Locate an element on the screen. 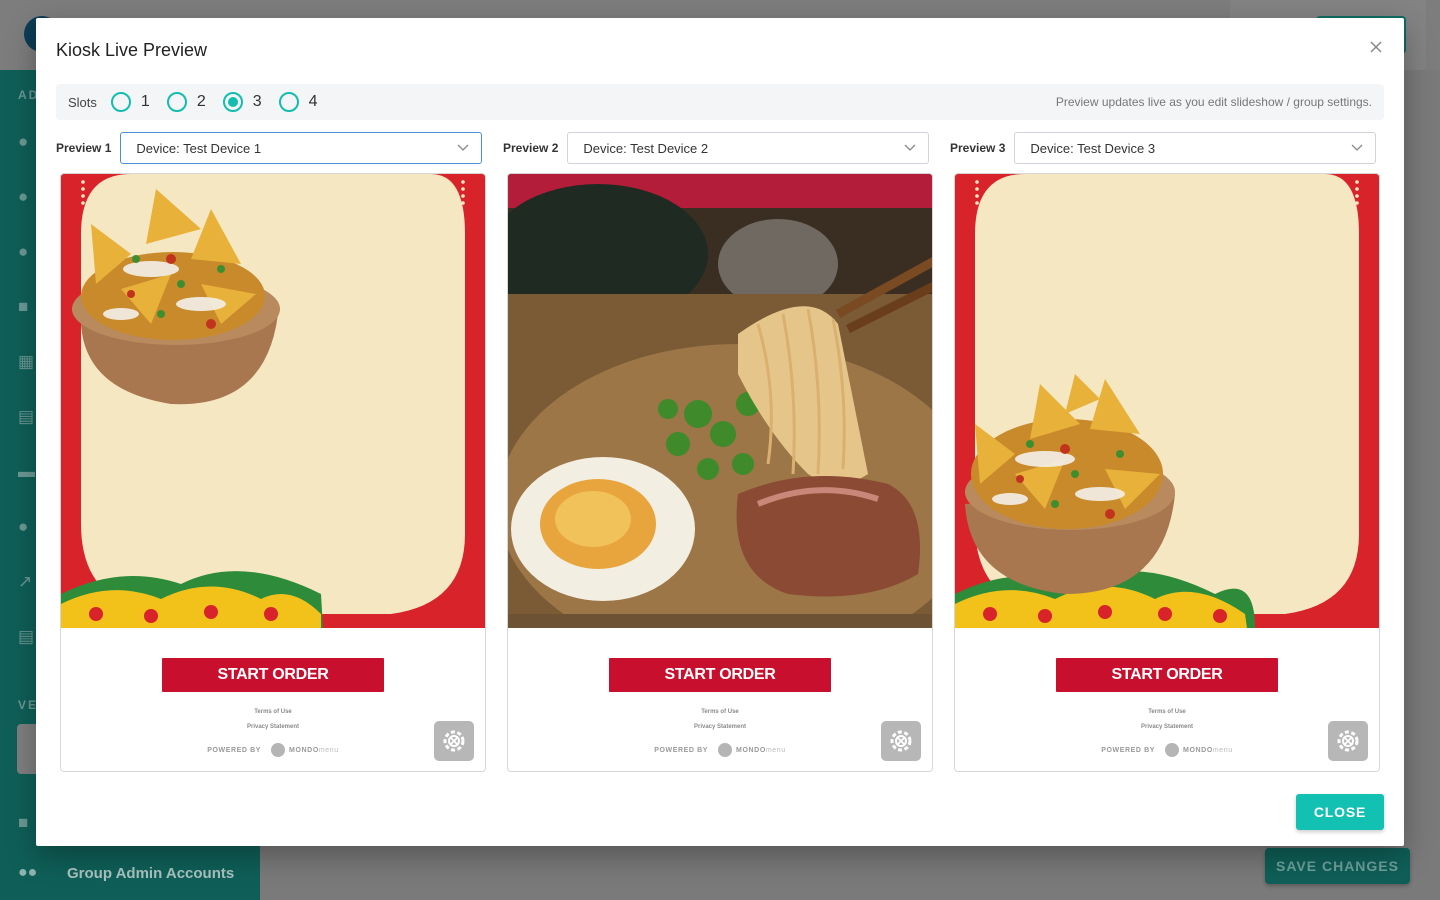  device-select: Device: Test Device 2 is located at coordinates (748, 148).